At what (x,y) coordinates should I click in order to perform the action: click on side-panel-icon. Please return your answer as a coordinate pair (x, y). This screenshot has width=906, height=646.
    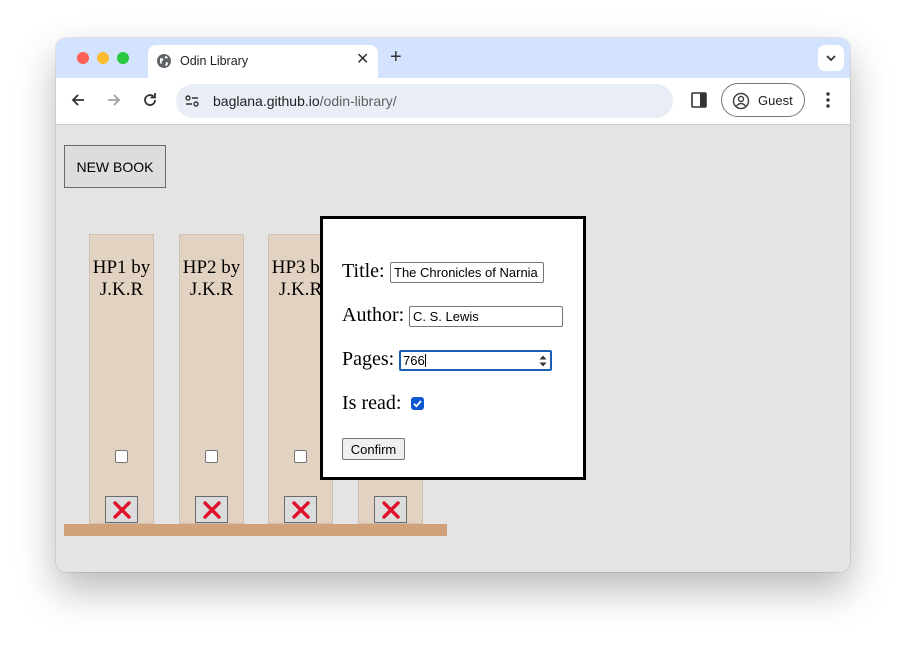
    Looking at the image, I should click on (699, 100).